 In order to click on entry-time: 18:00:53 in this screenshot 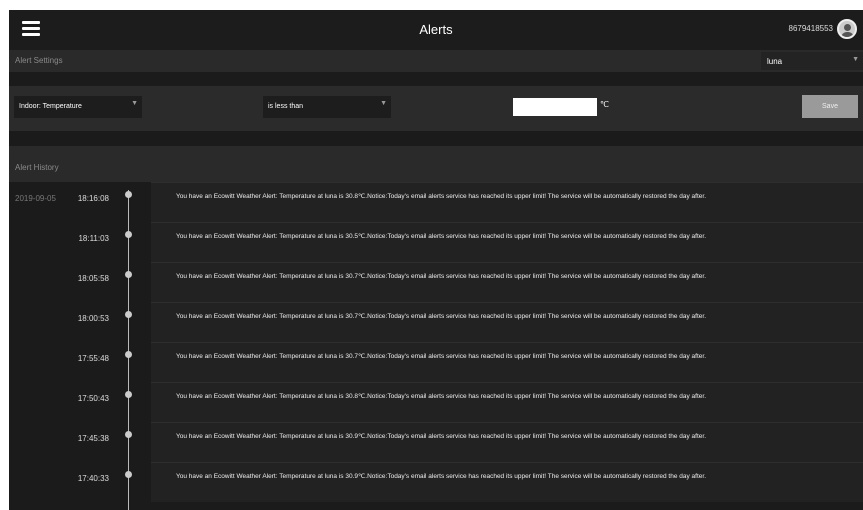, I will do `click(93, 318)`.